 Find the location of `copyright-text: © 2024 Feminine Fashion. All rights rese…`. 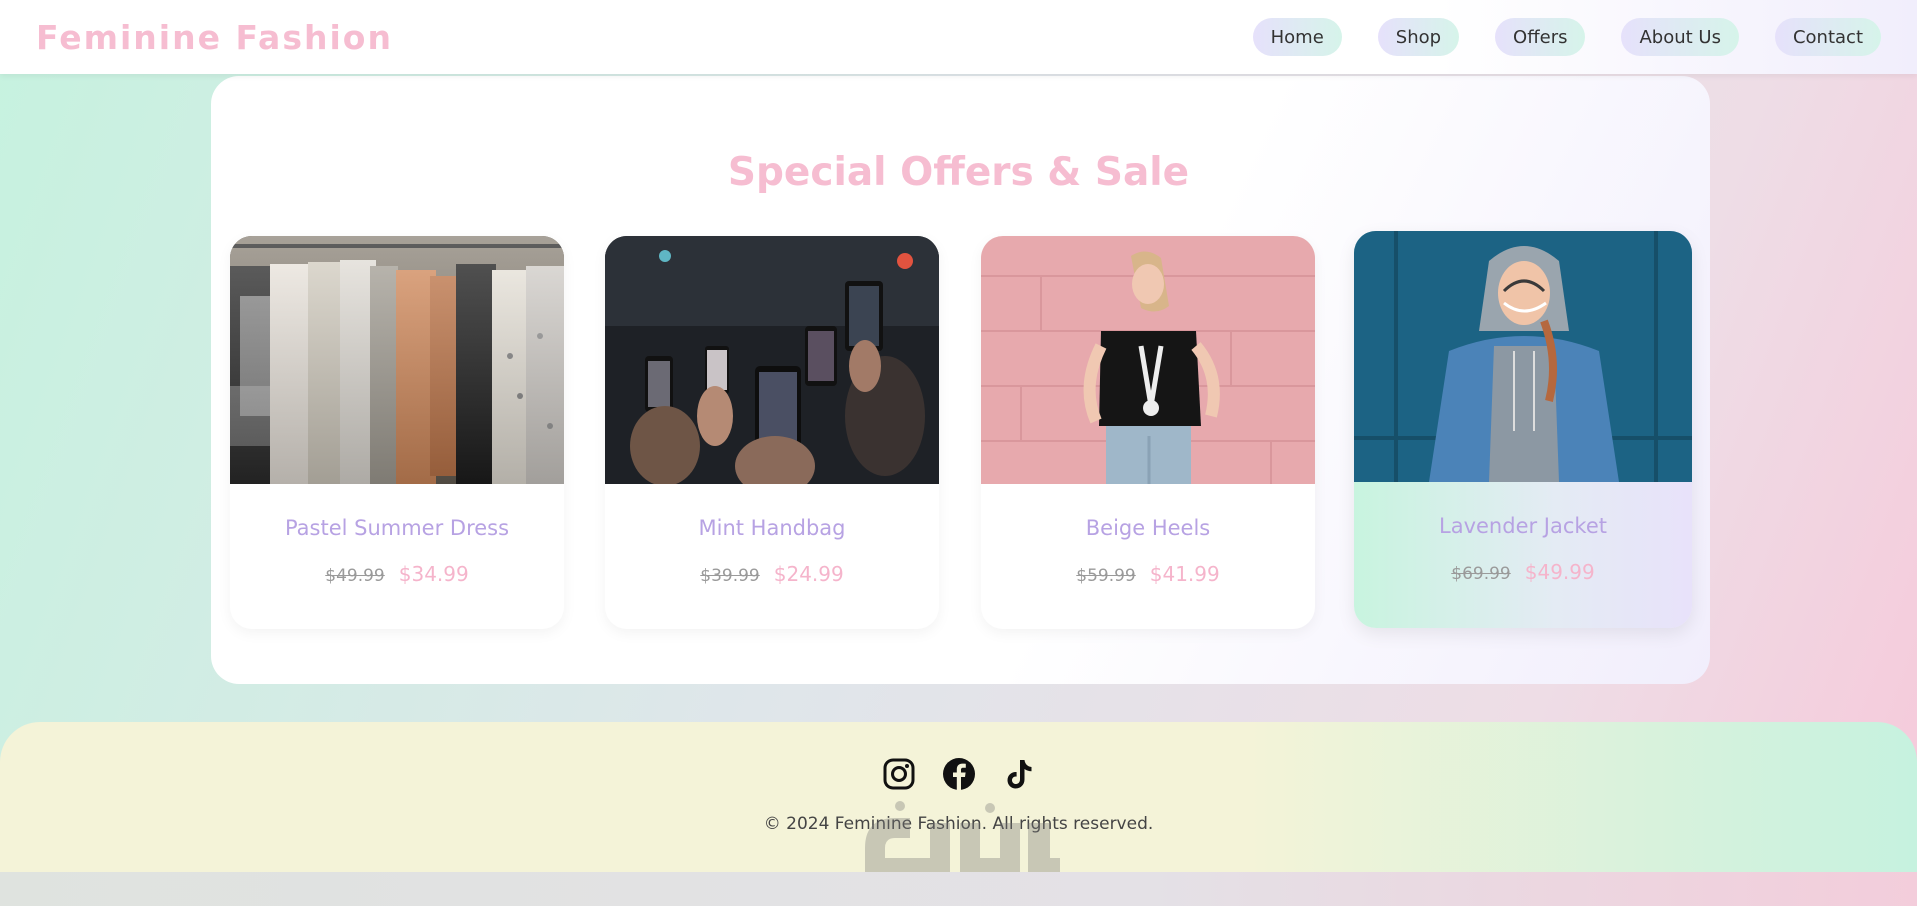

copyright-text: © 2024 Feminine Fashion. All rights rese… is located at coordinates (958, 824).